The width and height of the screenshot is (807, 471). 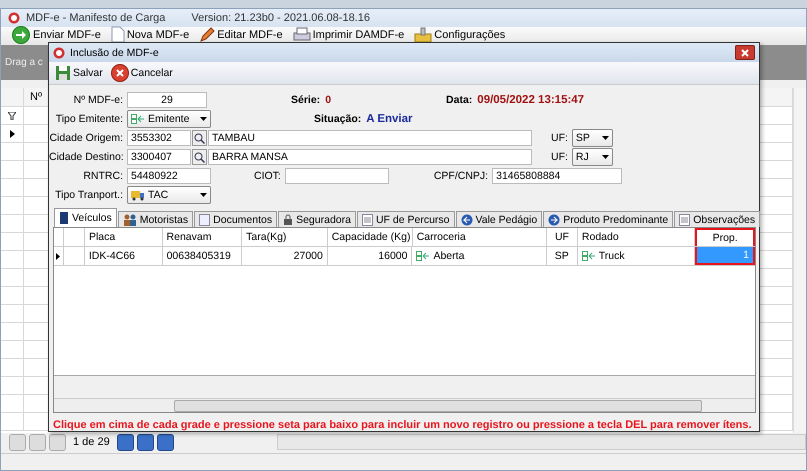 I want to click on window-title: MDF-e - Manifesto de Carga, so click(x=96, y=18).